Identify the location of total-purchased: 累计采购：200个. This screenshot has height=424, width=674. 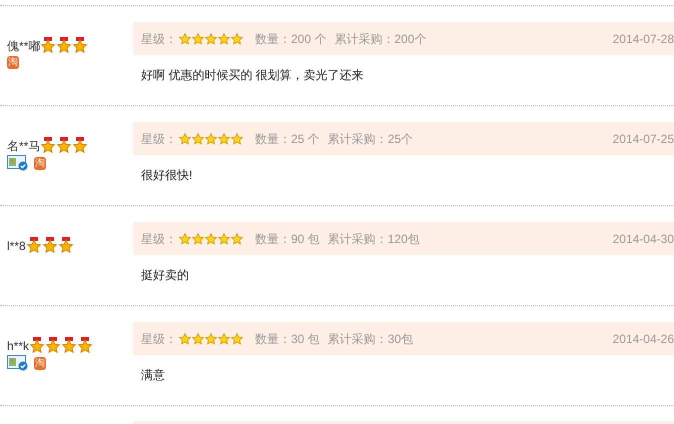
(380, 39).